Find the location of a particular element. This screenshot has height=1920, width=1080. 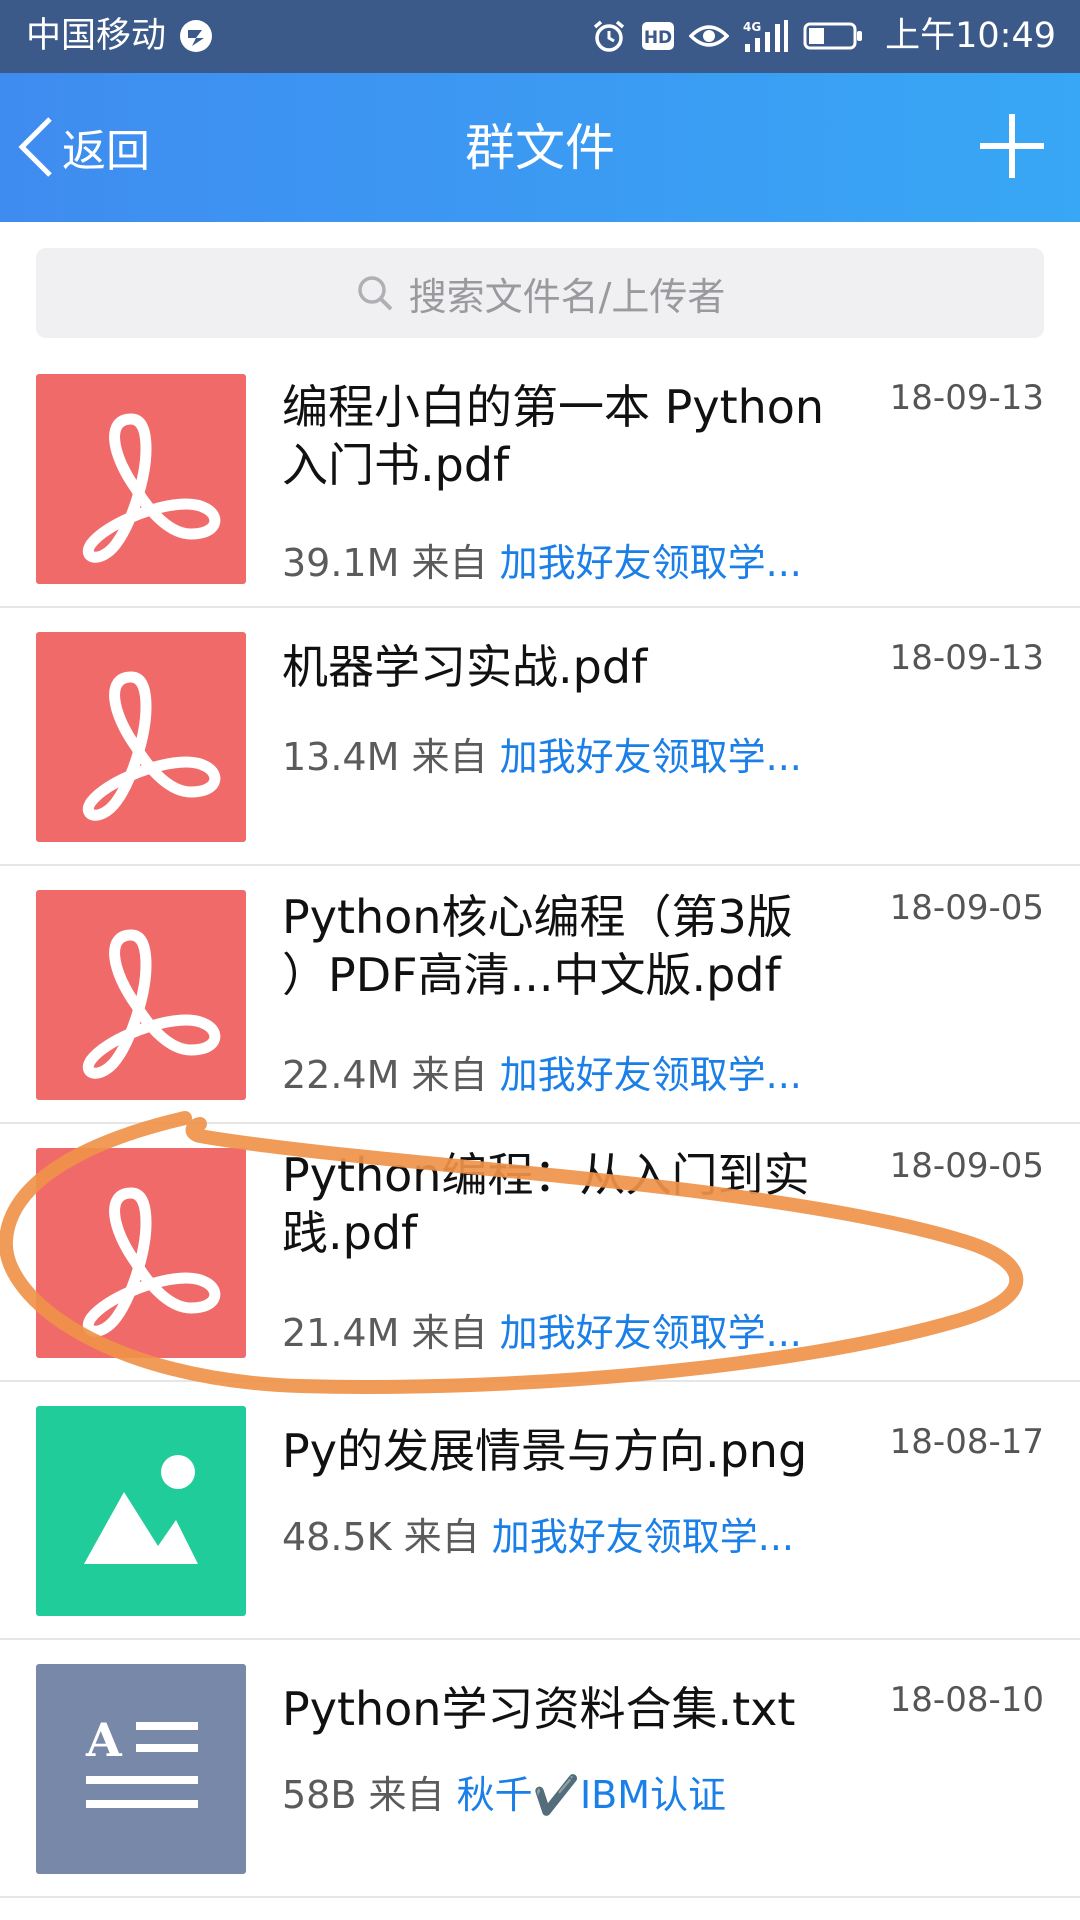

file-size: 48.5K is located at coordinates (337, 1537).